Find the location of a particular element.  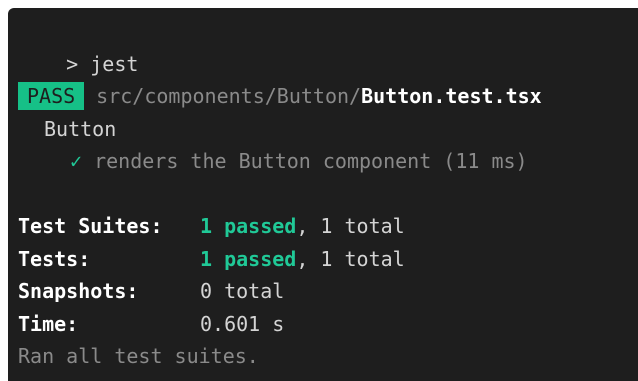

tests-passed: 1 passed is located at coordinates (248, 258).